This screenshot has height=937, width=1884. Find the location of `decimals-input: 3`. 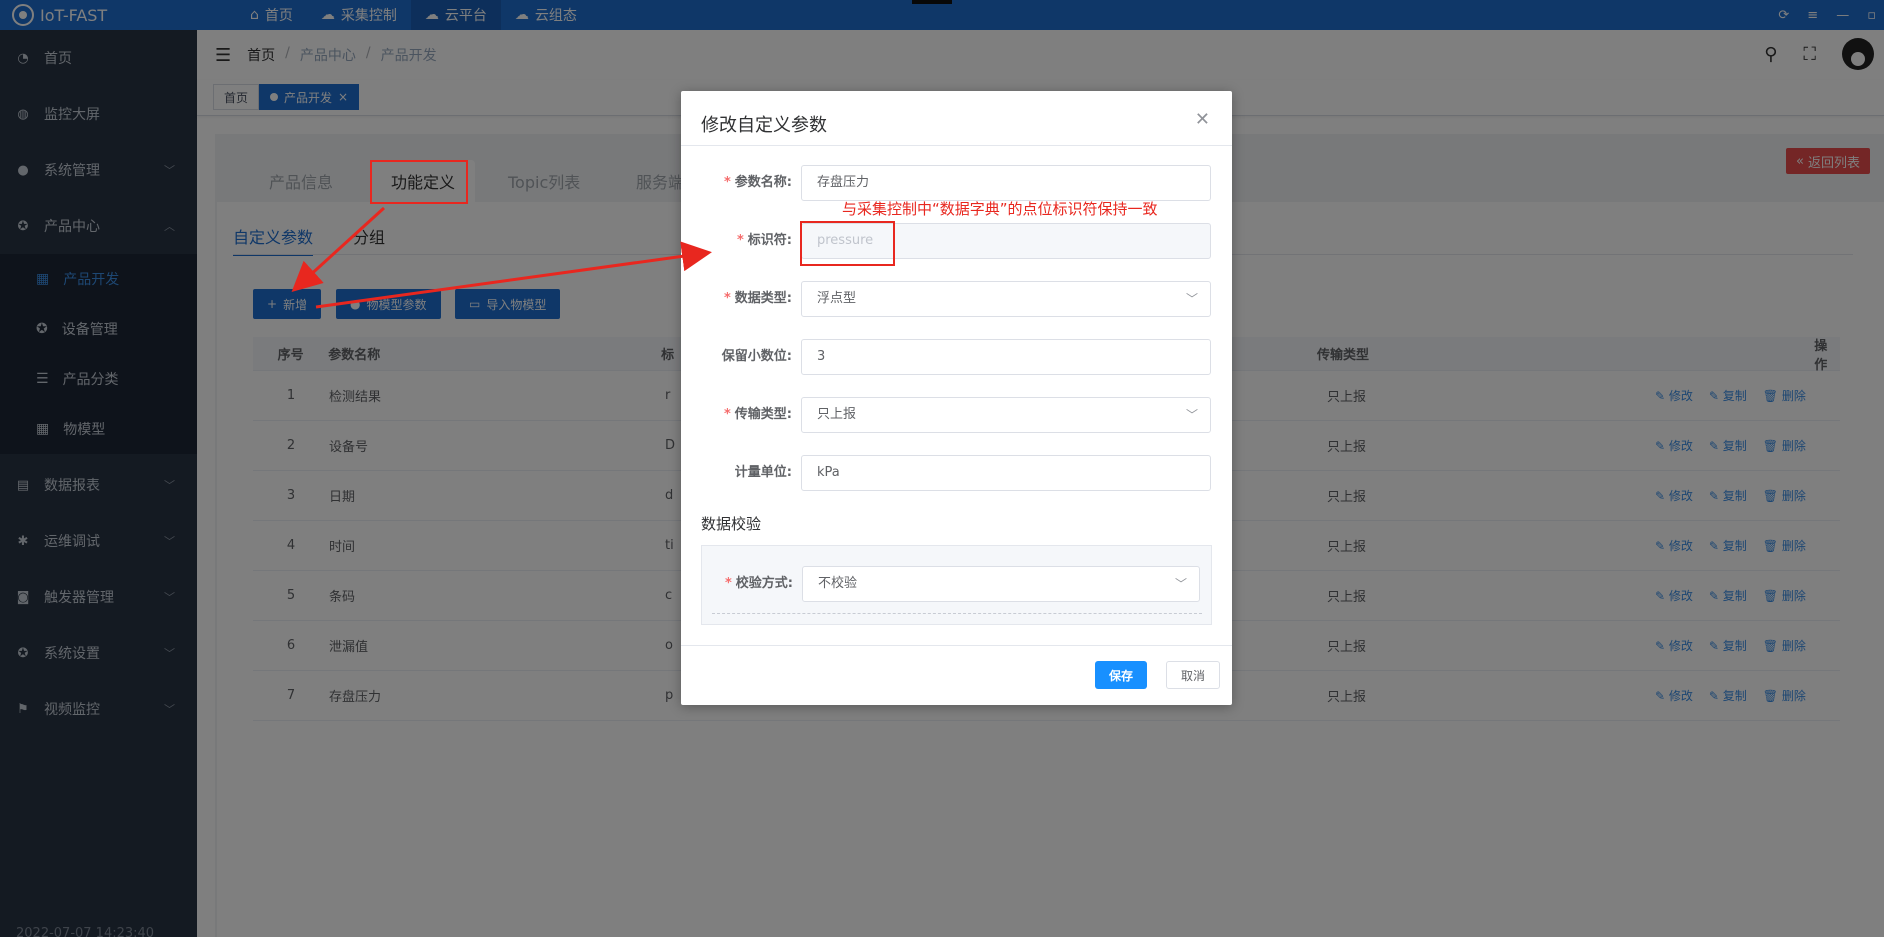

decimals-input: 3 is located at coordinates (1006, 357).